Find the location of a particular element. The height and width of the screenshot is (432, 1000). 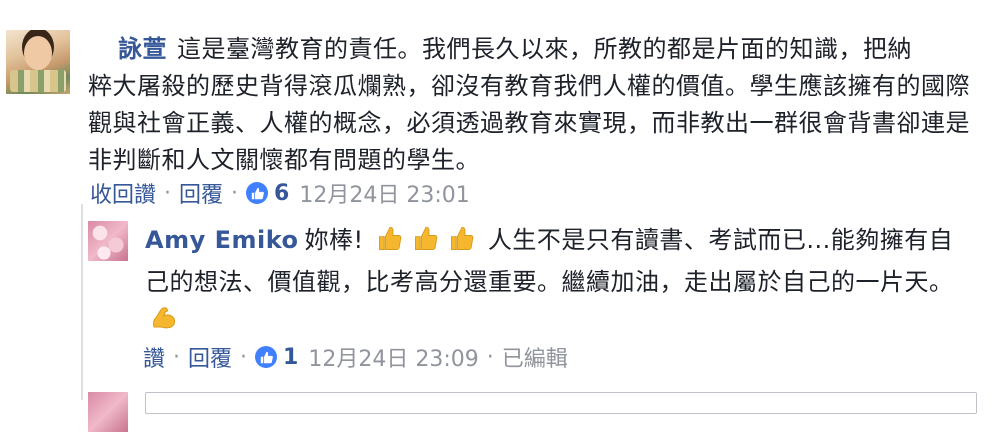

like-count: 6 is located at coordinates (281, 193).